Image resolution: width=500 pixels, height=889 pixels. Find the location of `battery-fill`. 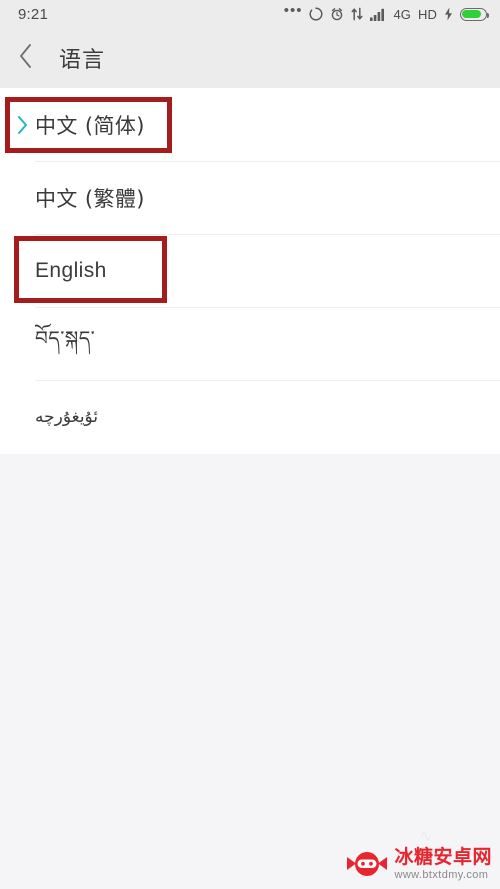

battery-fill is located at coordinates (471, 14).